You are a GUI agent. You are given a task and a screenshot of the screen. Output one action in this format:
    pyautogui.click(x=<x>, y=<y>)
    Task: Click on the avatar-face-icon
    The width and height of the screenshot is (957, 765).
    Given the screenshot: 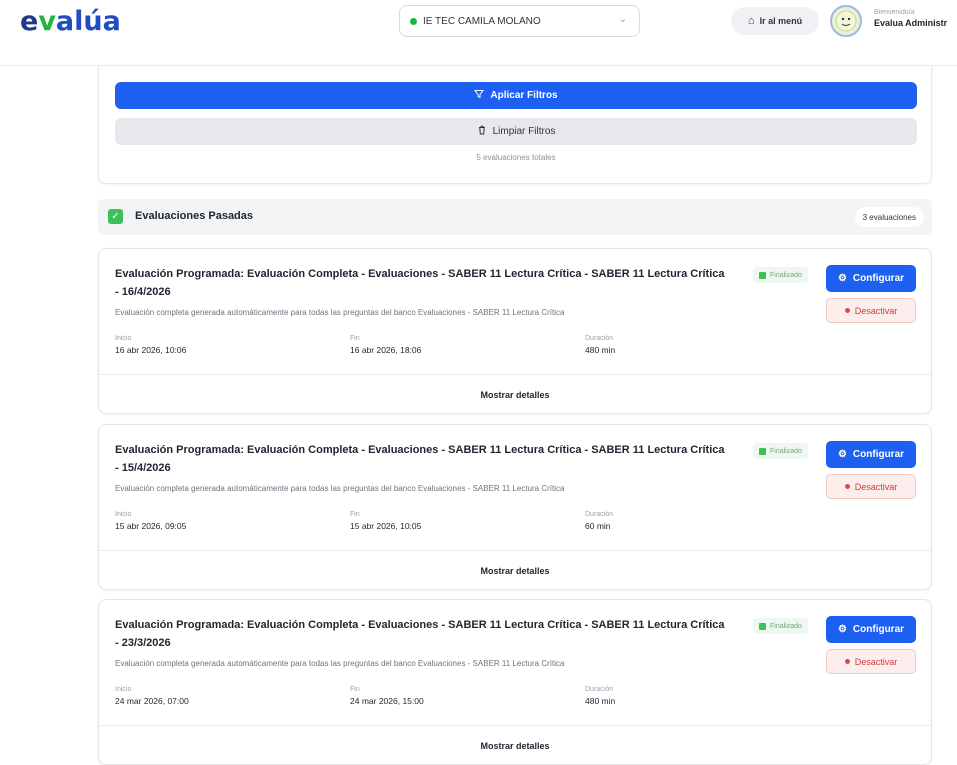 What is the action you would take?
    pyautogui.click(x=846, y=21)
    